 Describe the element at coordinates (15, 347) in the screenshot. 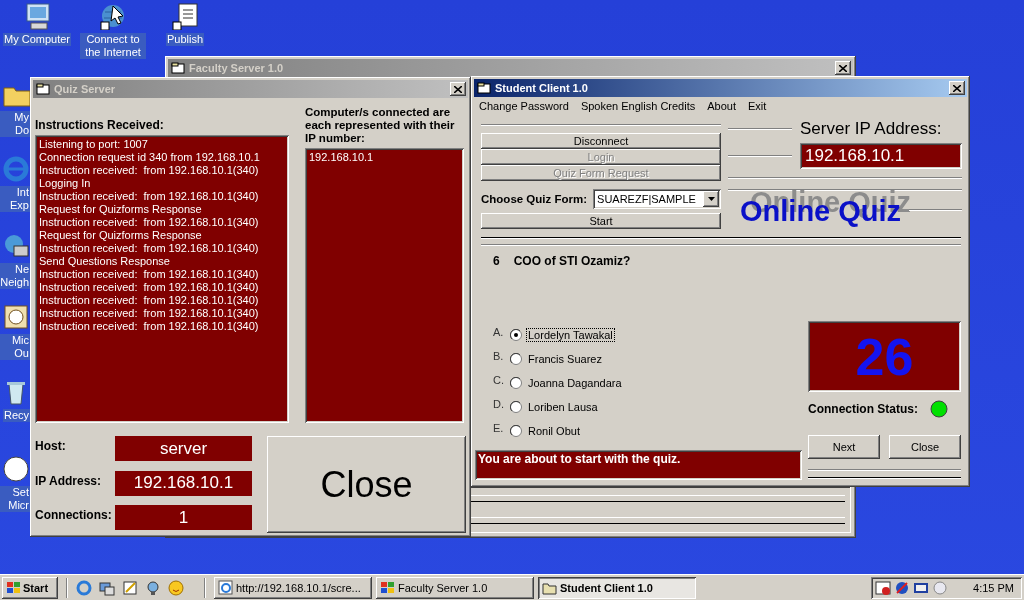

I see `icon-label: Mic Ou` at that location.